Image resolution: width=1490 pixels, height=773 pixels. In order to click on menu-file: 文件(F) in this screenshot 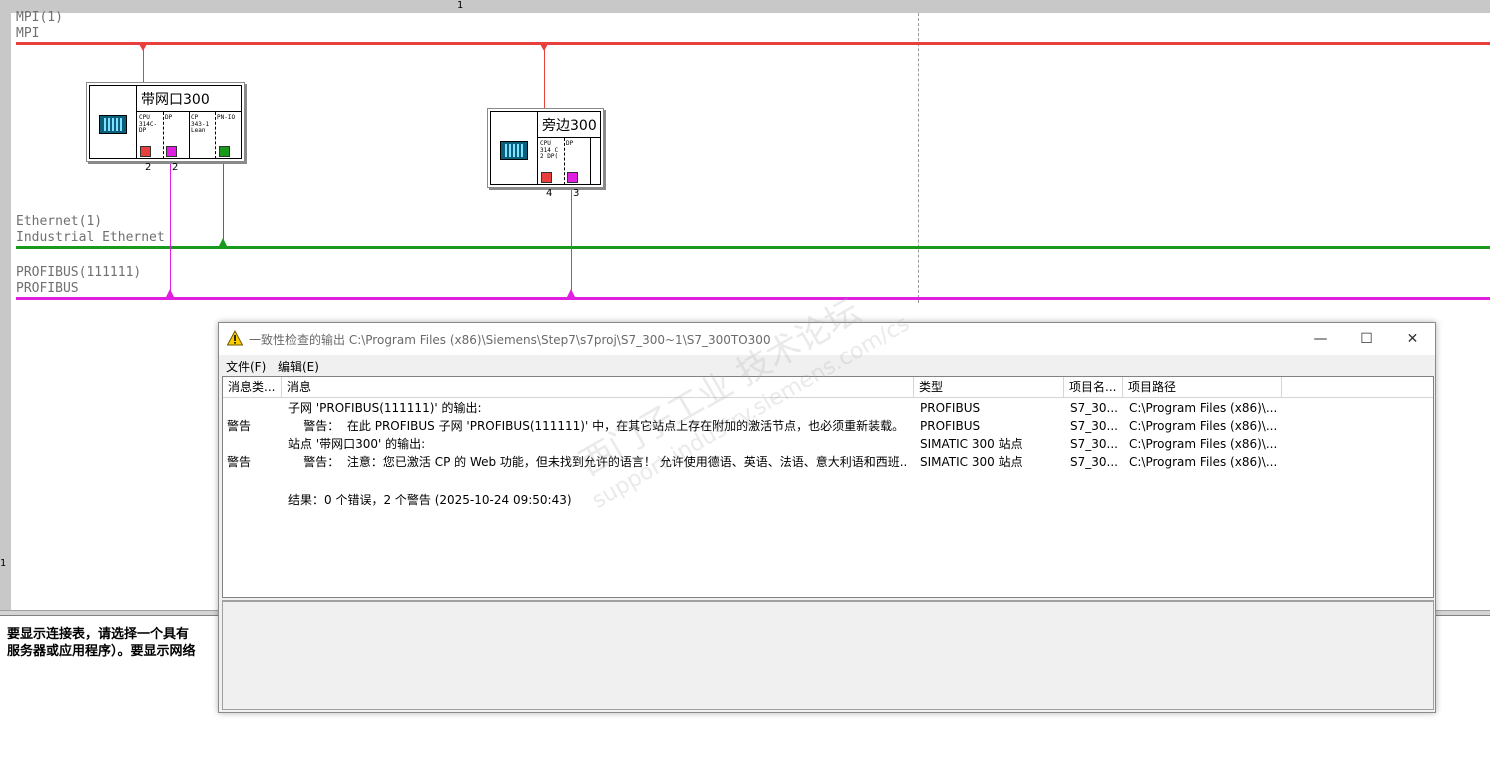, I will do `click(246, 366)`.